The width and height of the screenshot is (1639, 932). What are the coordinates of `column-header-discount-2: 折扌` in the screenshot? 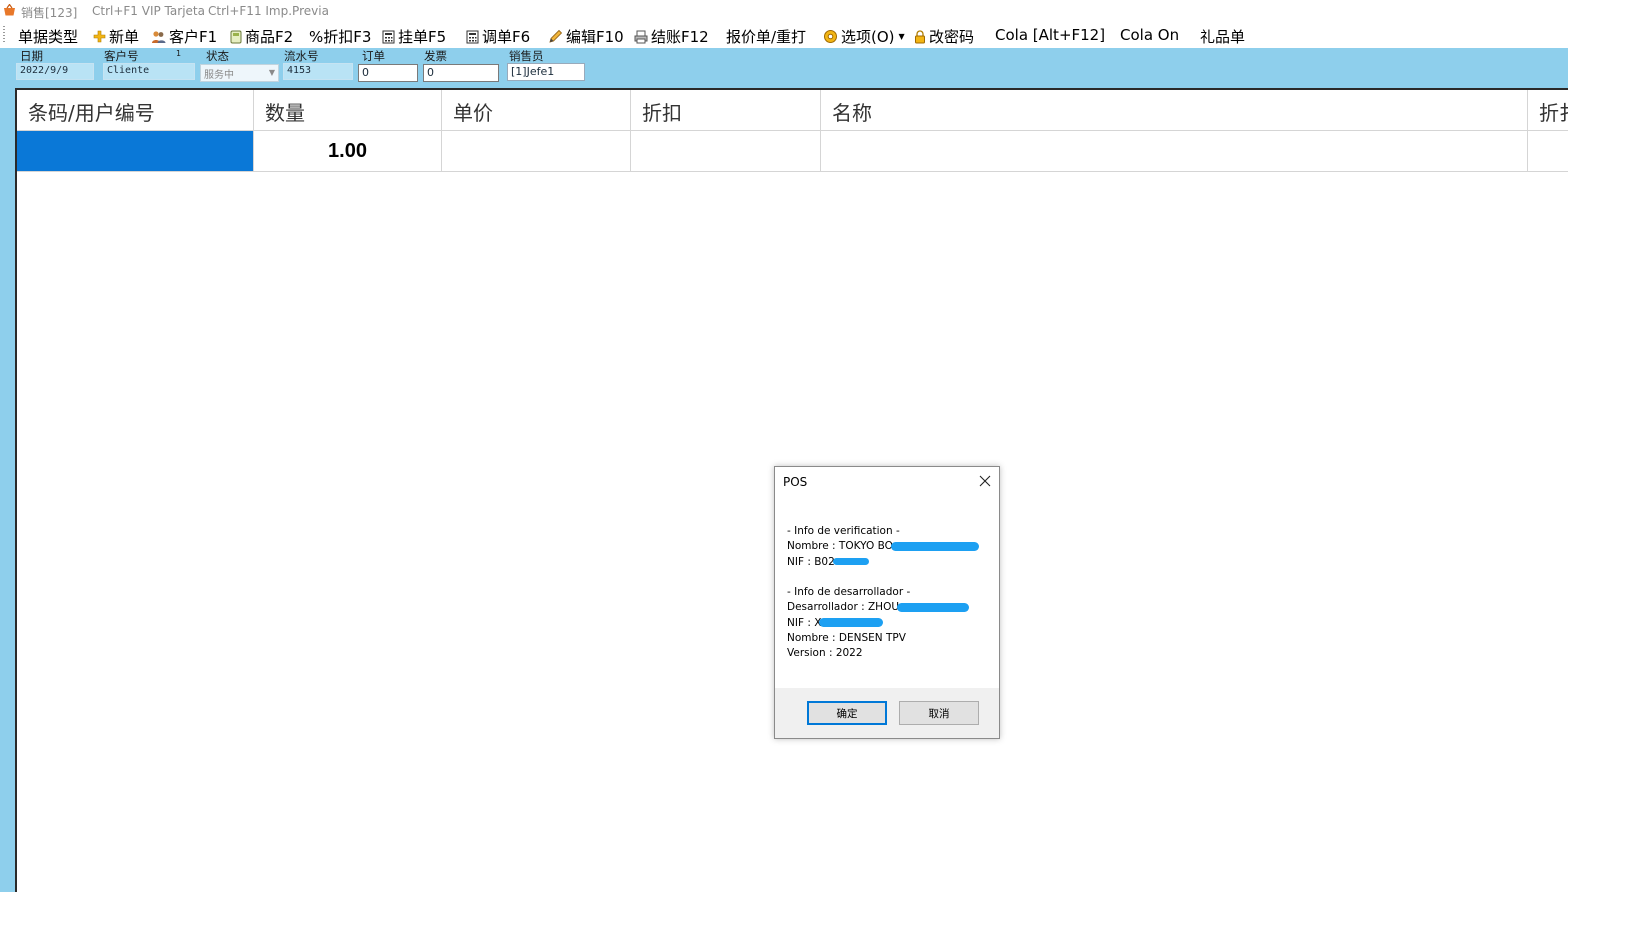 It's located at (1548, 110).